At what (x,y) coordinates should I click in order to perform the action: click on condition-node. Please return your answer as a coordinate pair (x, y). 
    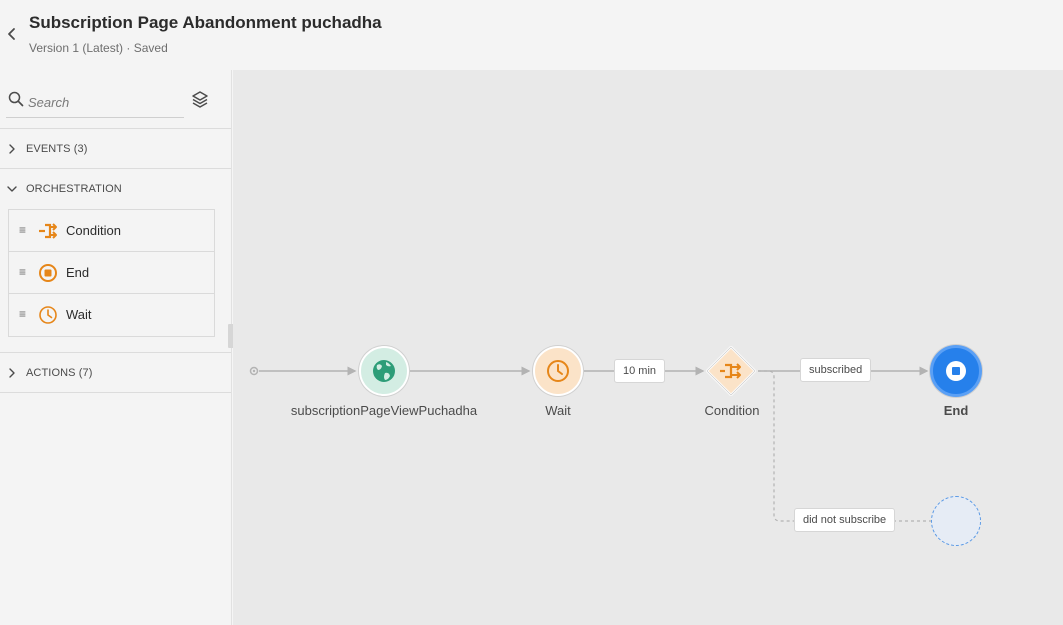
    Looking at the image, I should click on (731, 371).